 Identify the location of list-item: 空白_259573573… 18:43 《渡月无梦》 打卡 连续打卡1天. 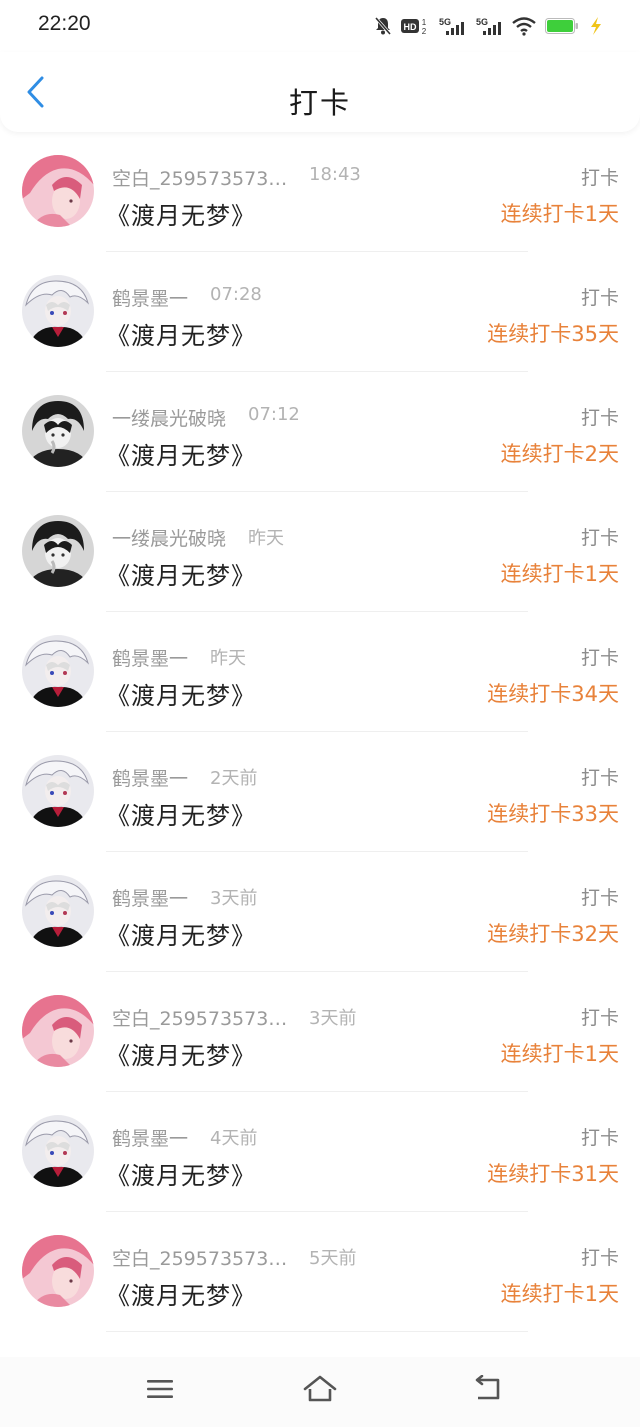
(320, 192).